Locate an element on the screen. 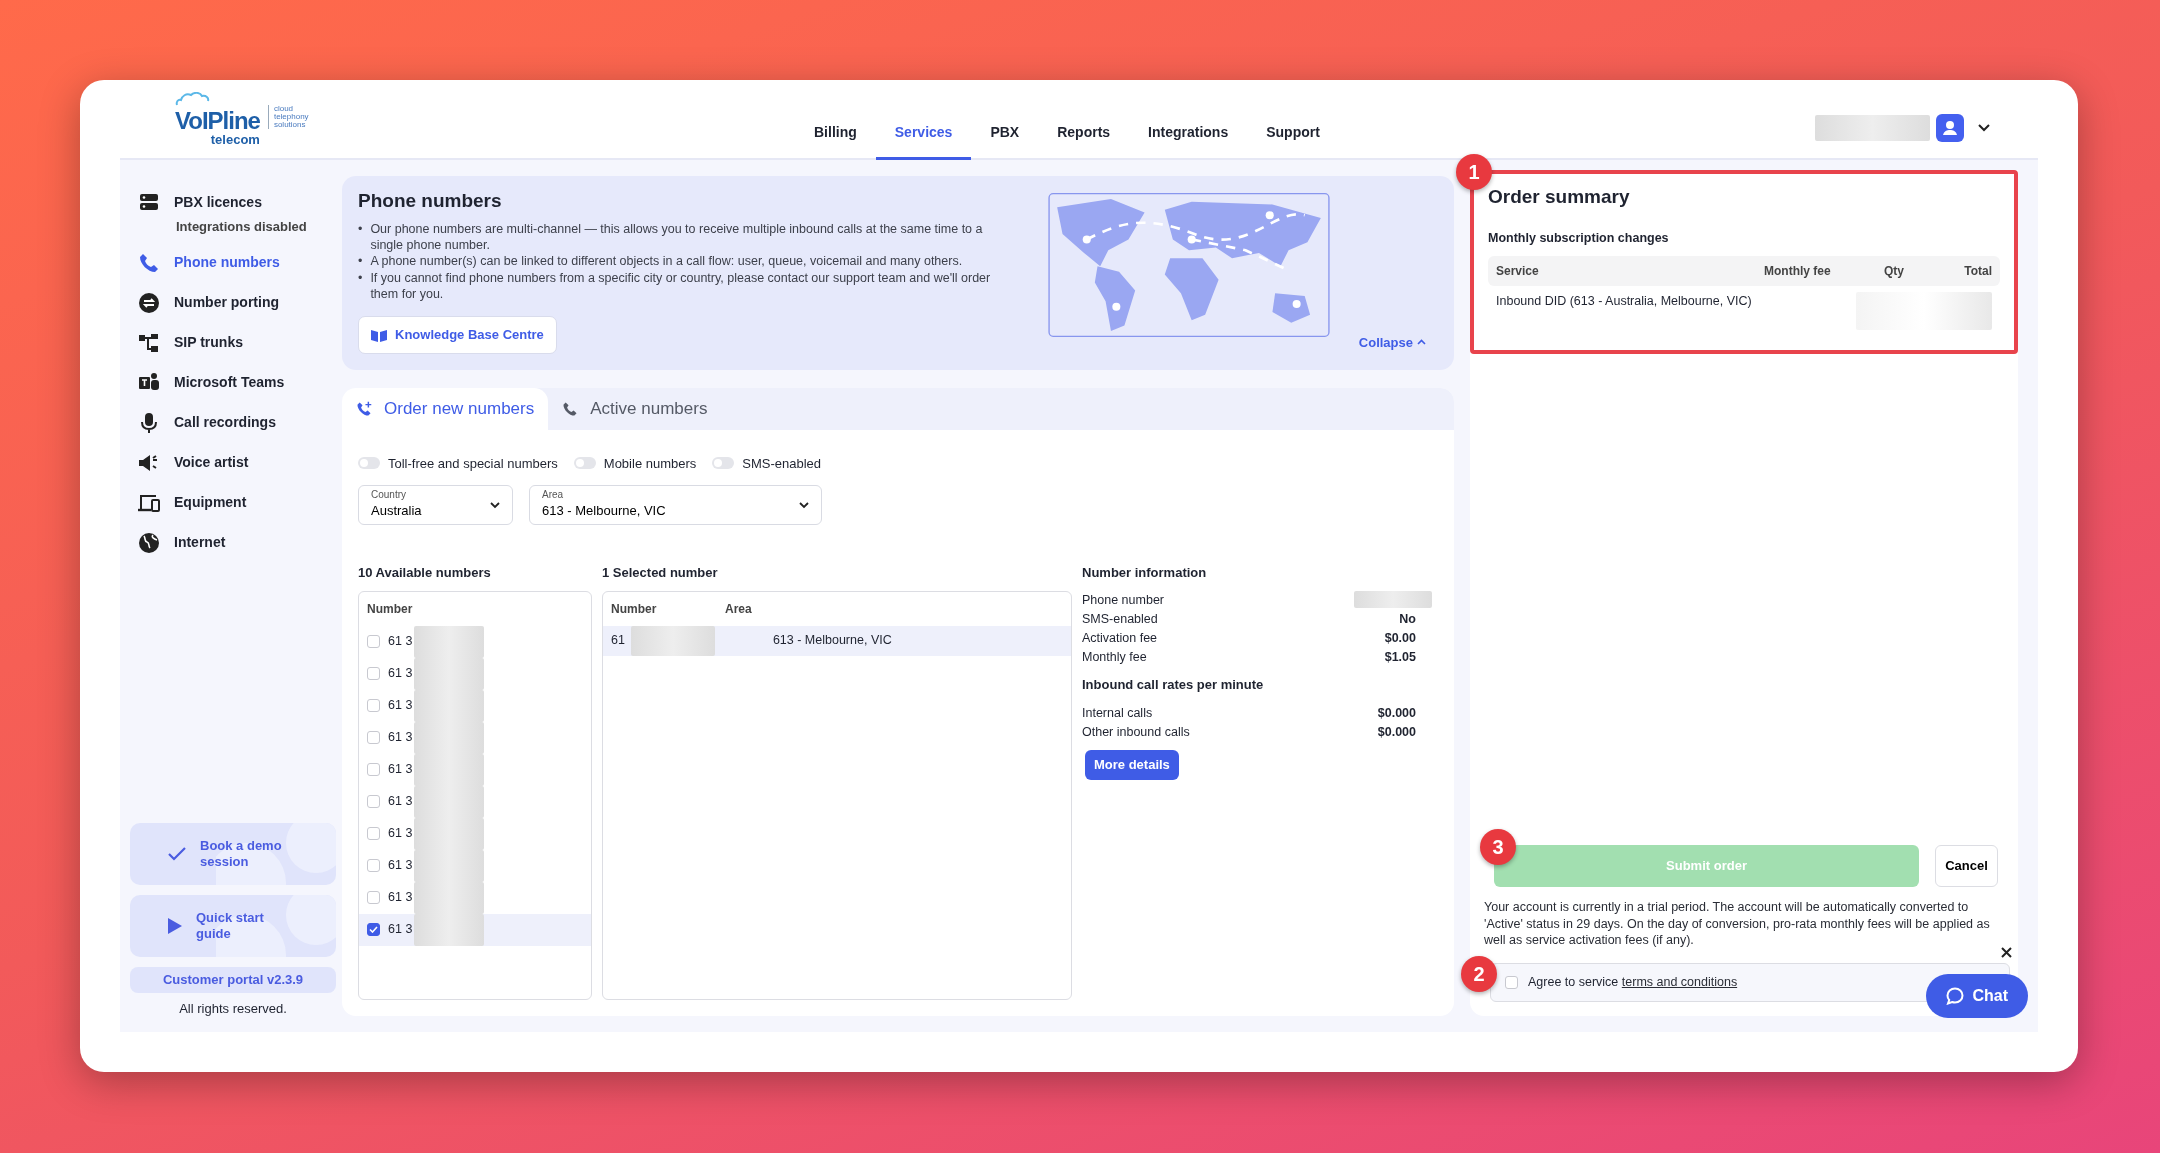  select-field: Country Australia is located at coordinates (435, 505).